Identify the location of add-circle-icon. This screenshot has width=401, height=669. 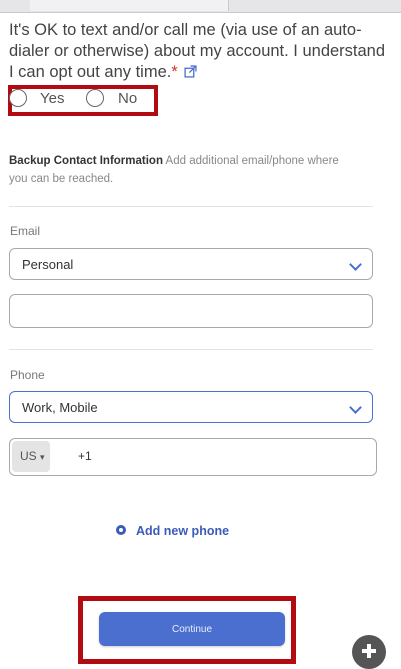
(121, 530).